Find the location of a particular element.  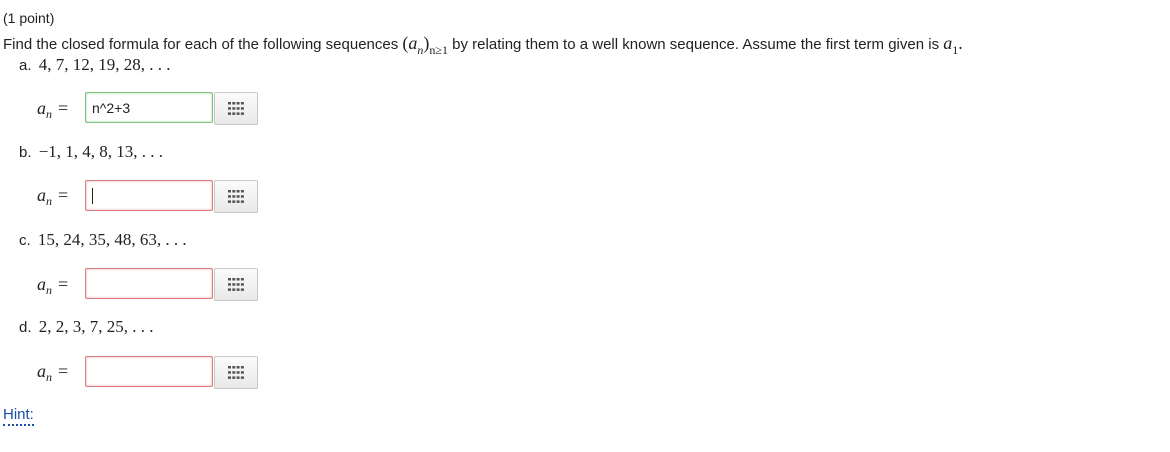

answer-input-a: n^2+3 is located at coordinates (149, 107).